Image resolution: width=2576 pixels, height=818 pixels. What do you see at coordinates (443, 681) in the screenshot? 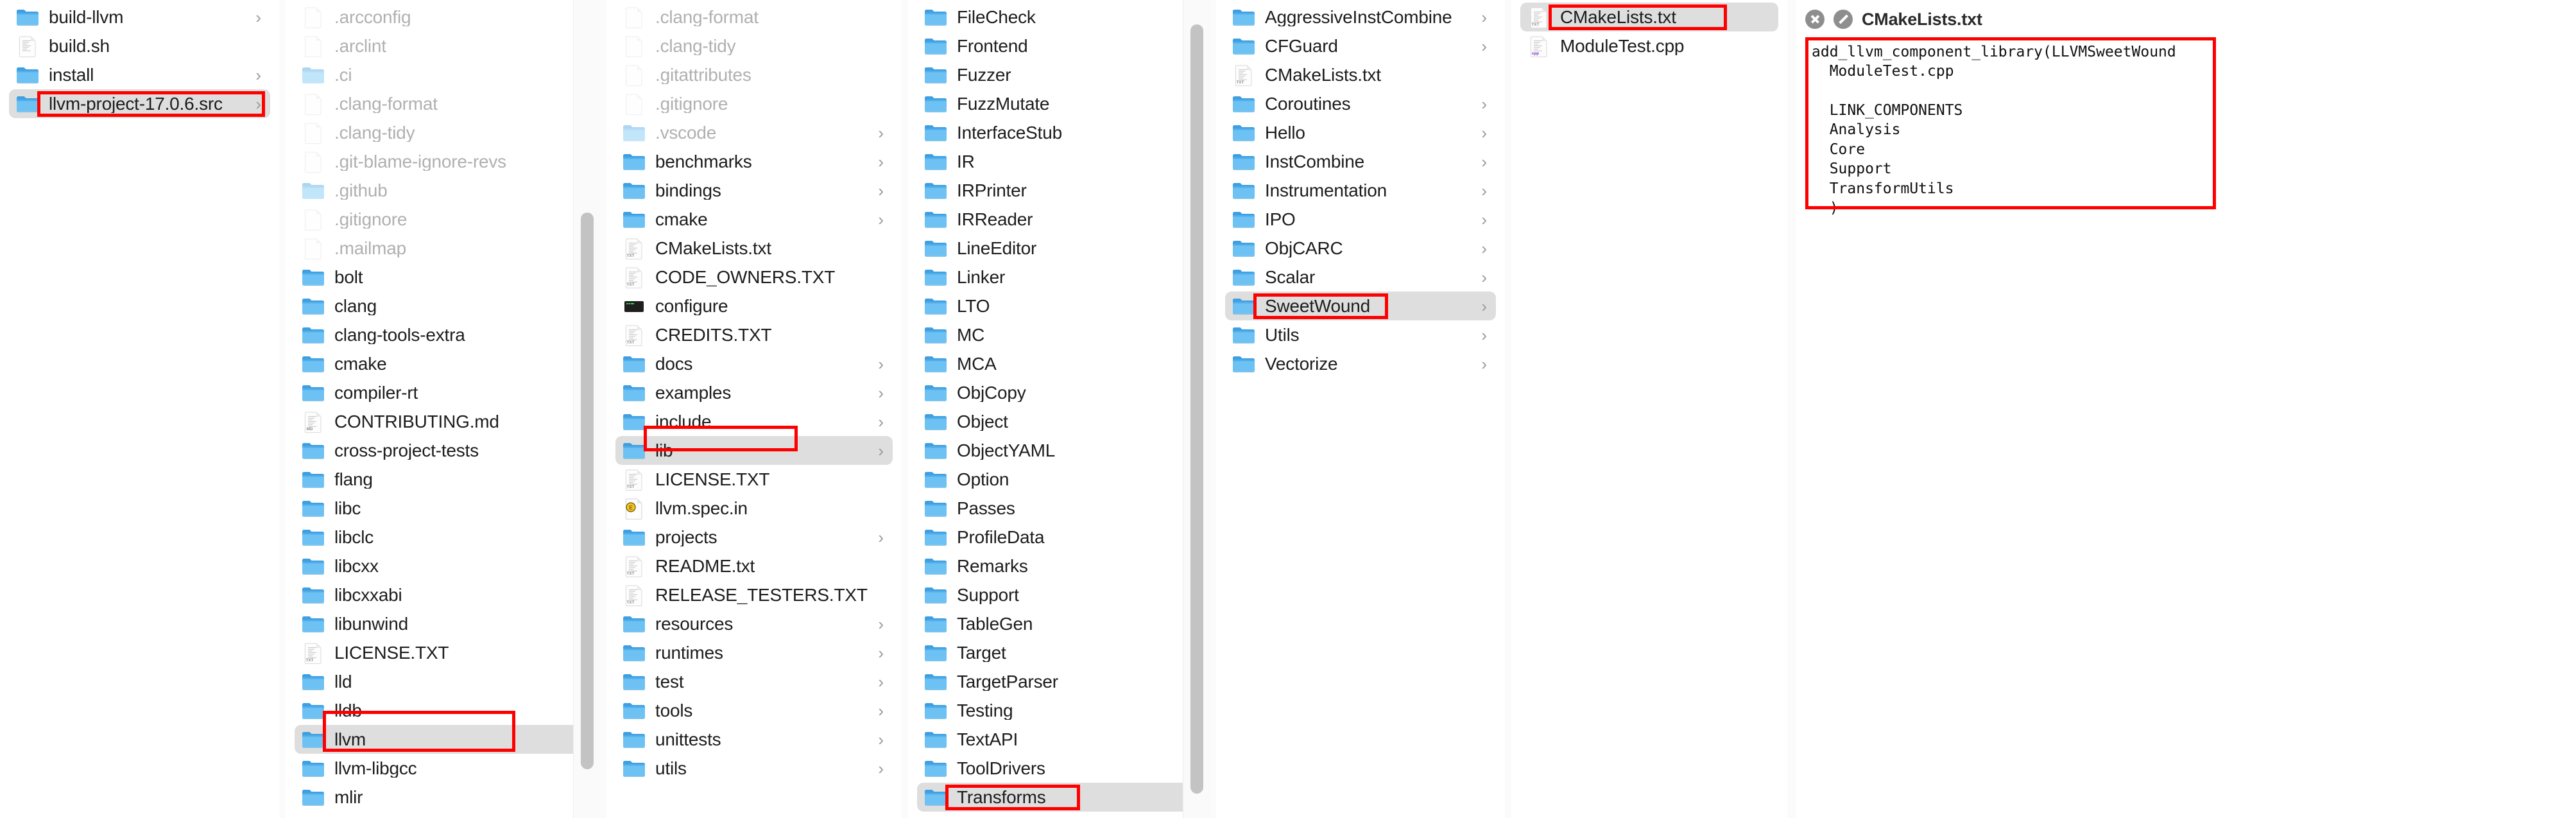
I see `folder-row: lld›` at bounding box center [443, 681].